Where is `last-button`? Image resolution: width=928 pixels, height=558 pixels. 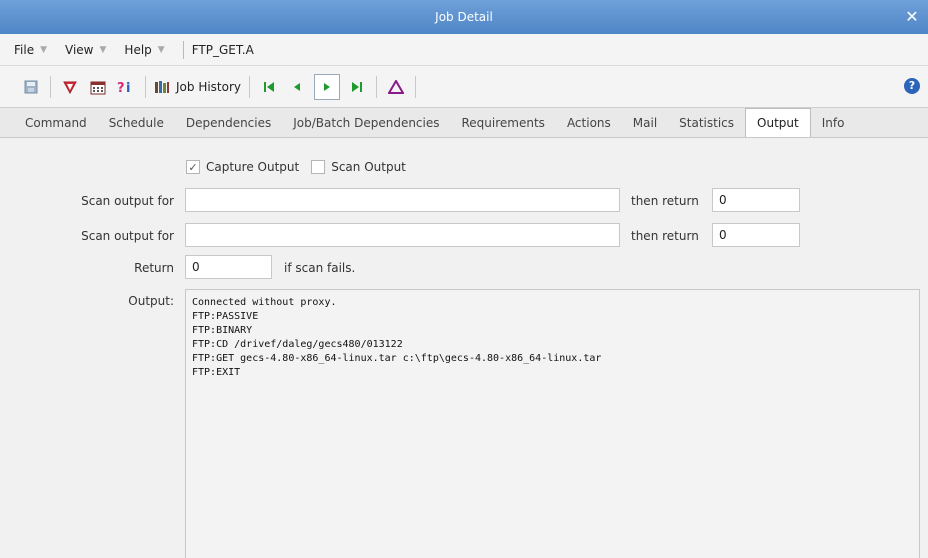 last-button is located at coordinates (357, 87).